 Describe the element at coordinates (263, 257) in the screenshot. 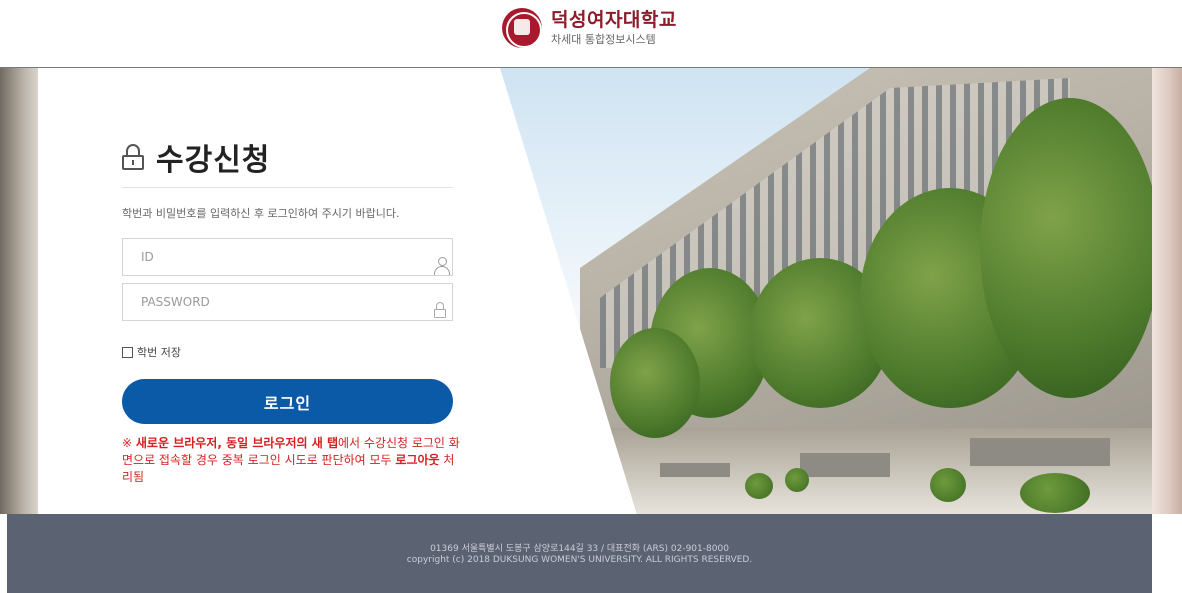

I see `id-input` at that location.